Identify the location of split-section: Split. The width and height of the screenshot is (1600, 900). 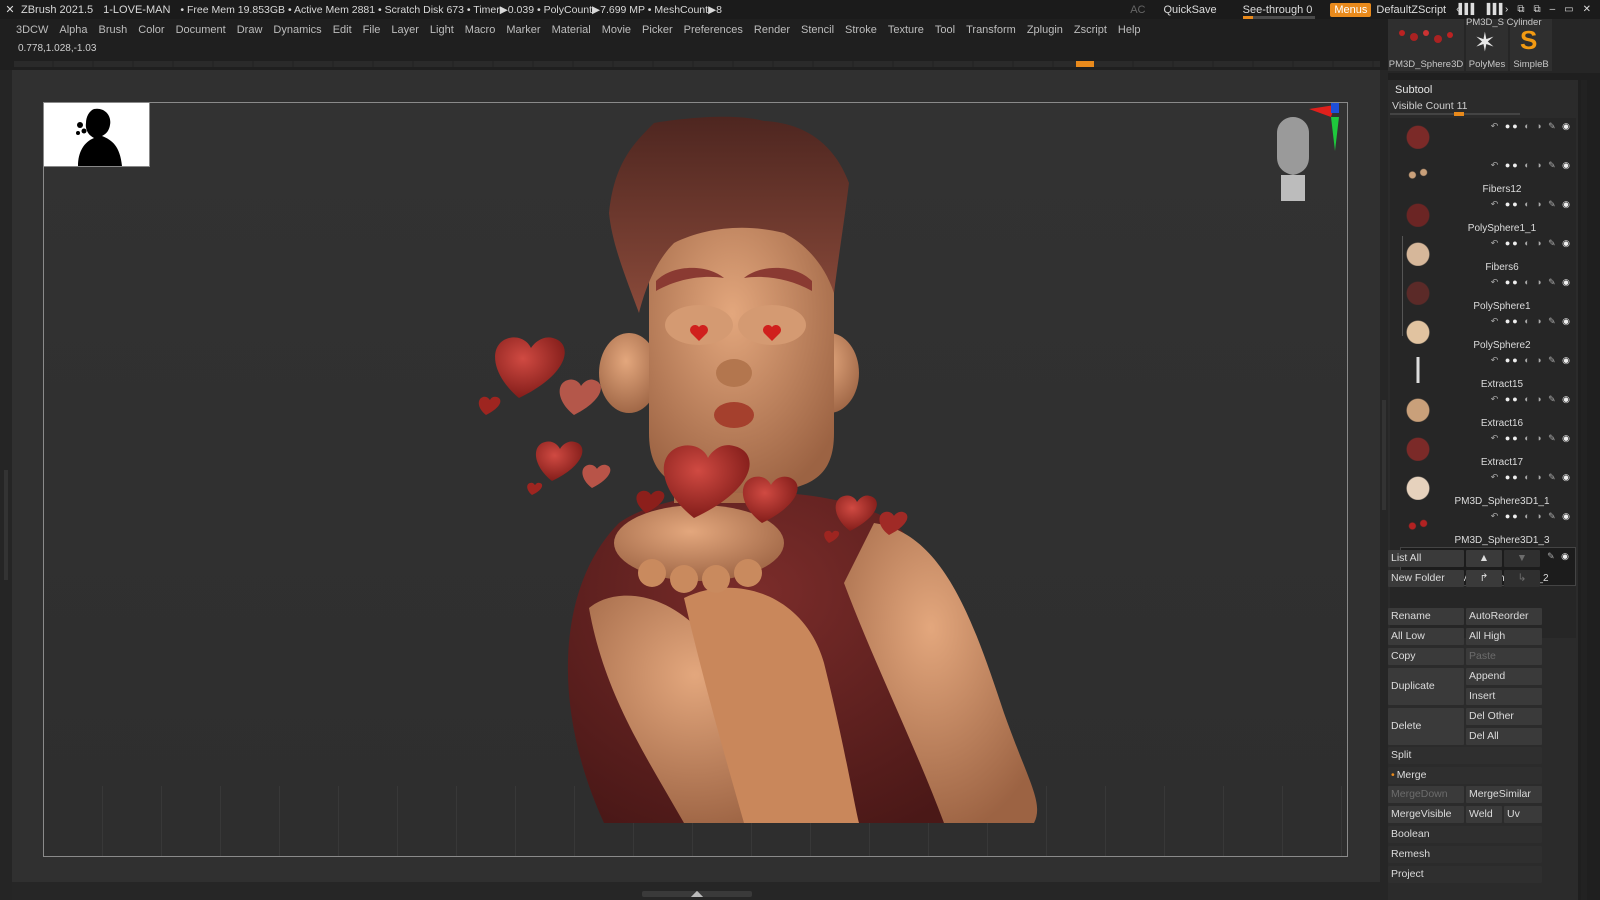
(1465, 755).